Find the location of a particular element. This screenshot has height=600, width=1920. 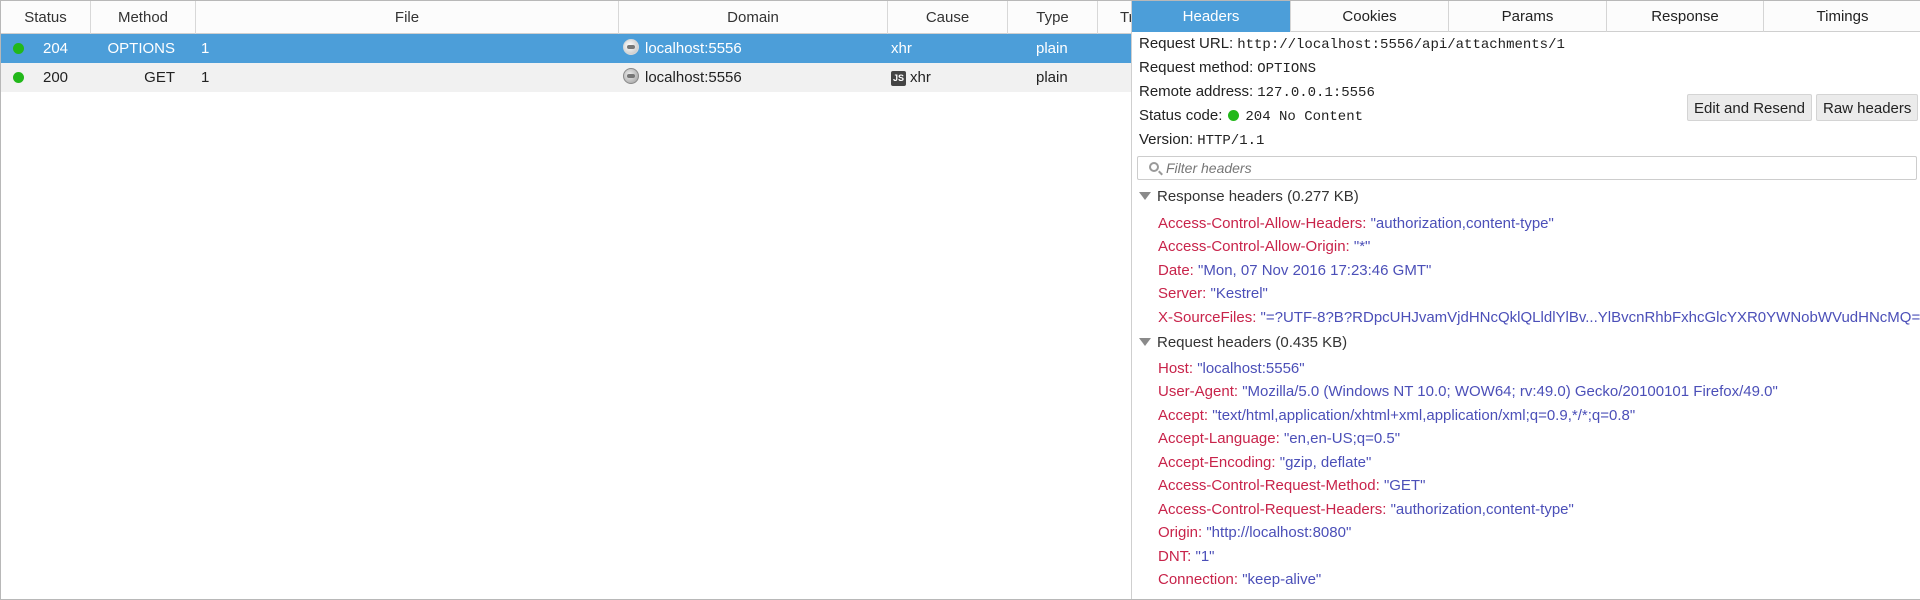

header-name: Server: is located at coordinates (1182, 293).